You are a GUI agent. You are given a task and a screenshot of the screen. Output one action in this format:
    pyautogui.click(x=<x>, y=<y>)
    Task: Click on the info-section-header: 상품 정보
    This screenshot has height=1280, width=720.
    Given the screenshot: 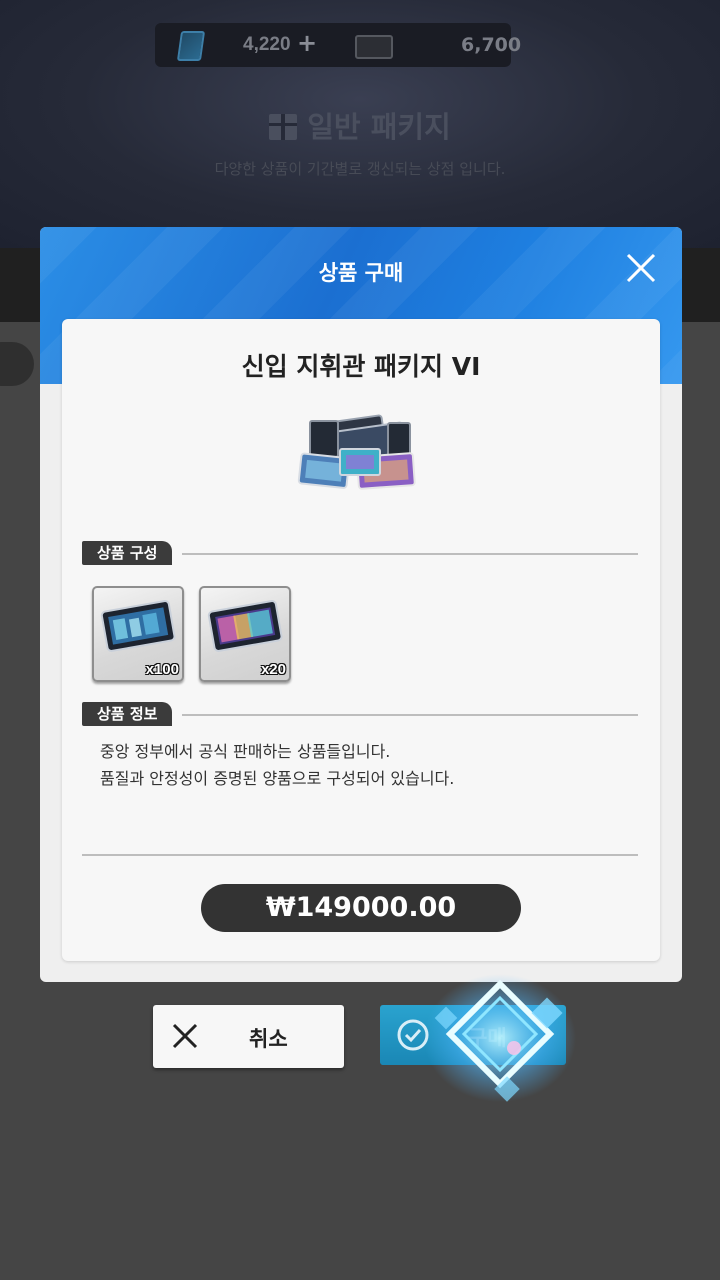 What is the action you would take?
    pyautogui.click(x=360, y=714)
    